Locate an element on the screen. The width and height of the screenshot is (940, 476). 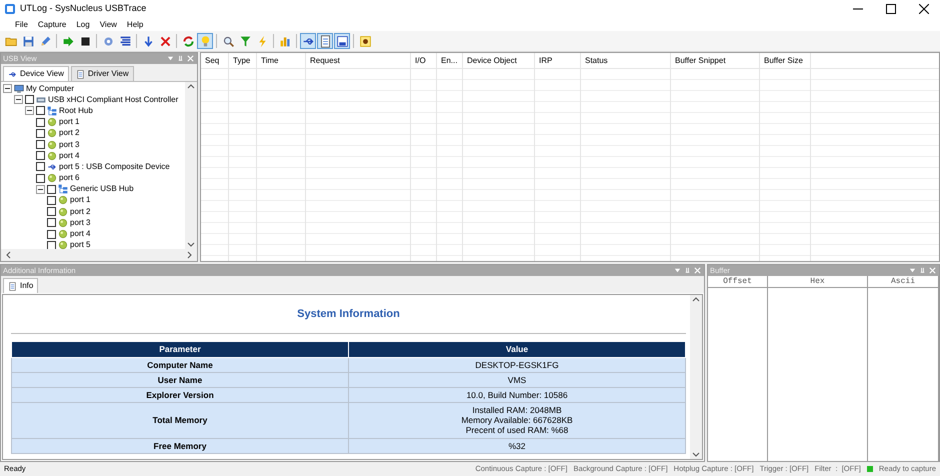
tree-item: port 5 : USB Composite Device is located at coordinates (114, 166).